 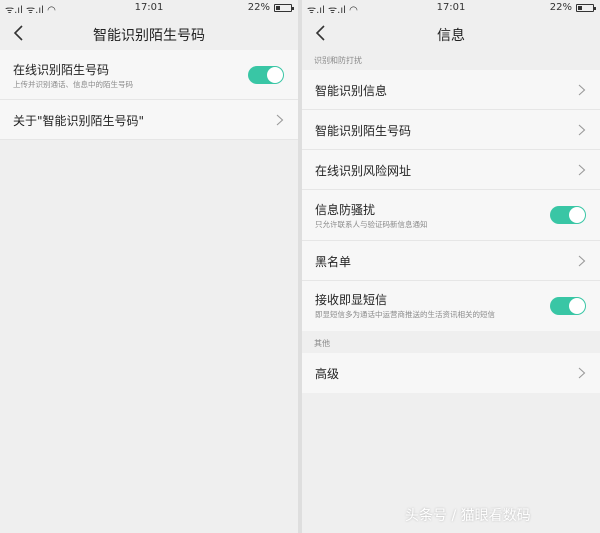 What do you see at coordinates (363, 171) in the screenshot?
I see `row-label: 在线识别风险网址` at bounding box center [363, 171].